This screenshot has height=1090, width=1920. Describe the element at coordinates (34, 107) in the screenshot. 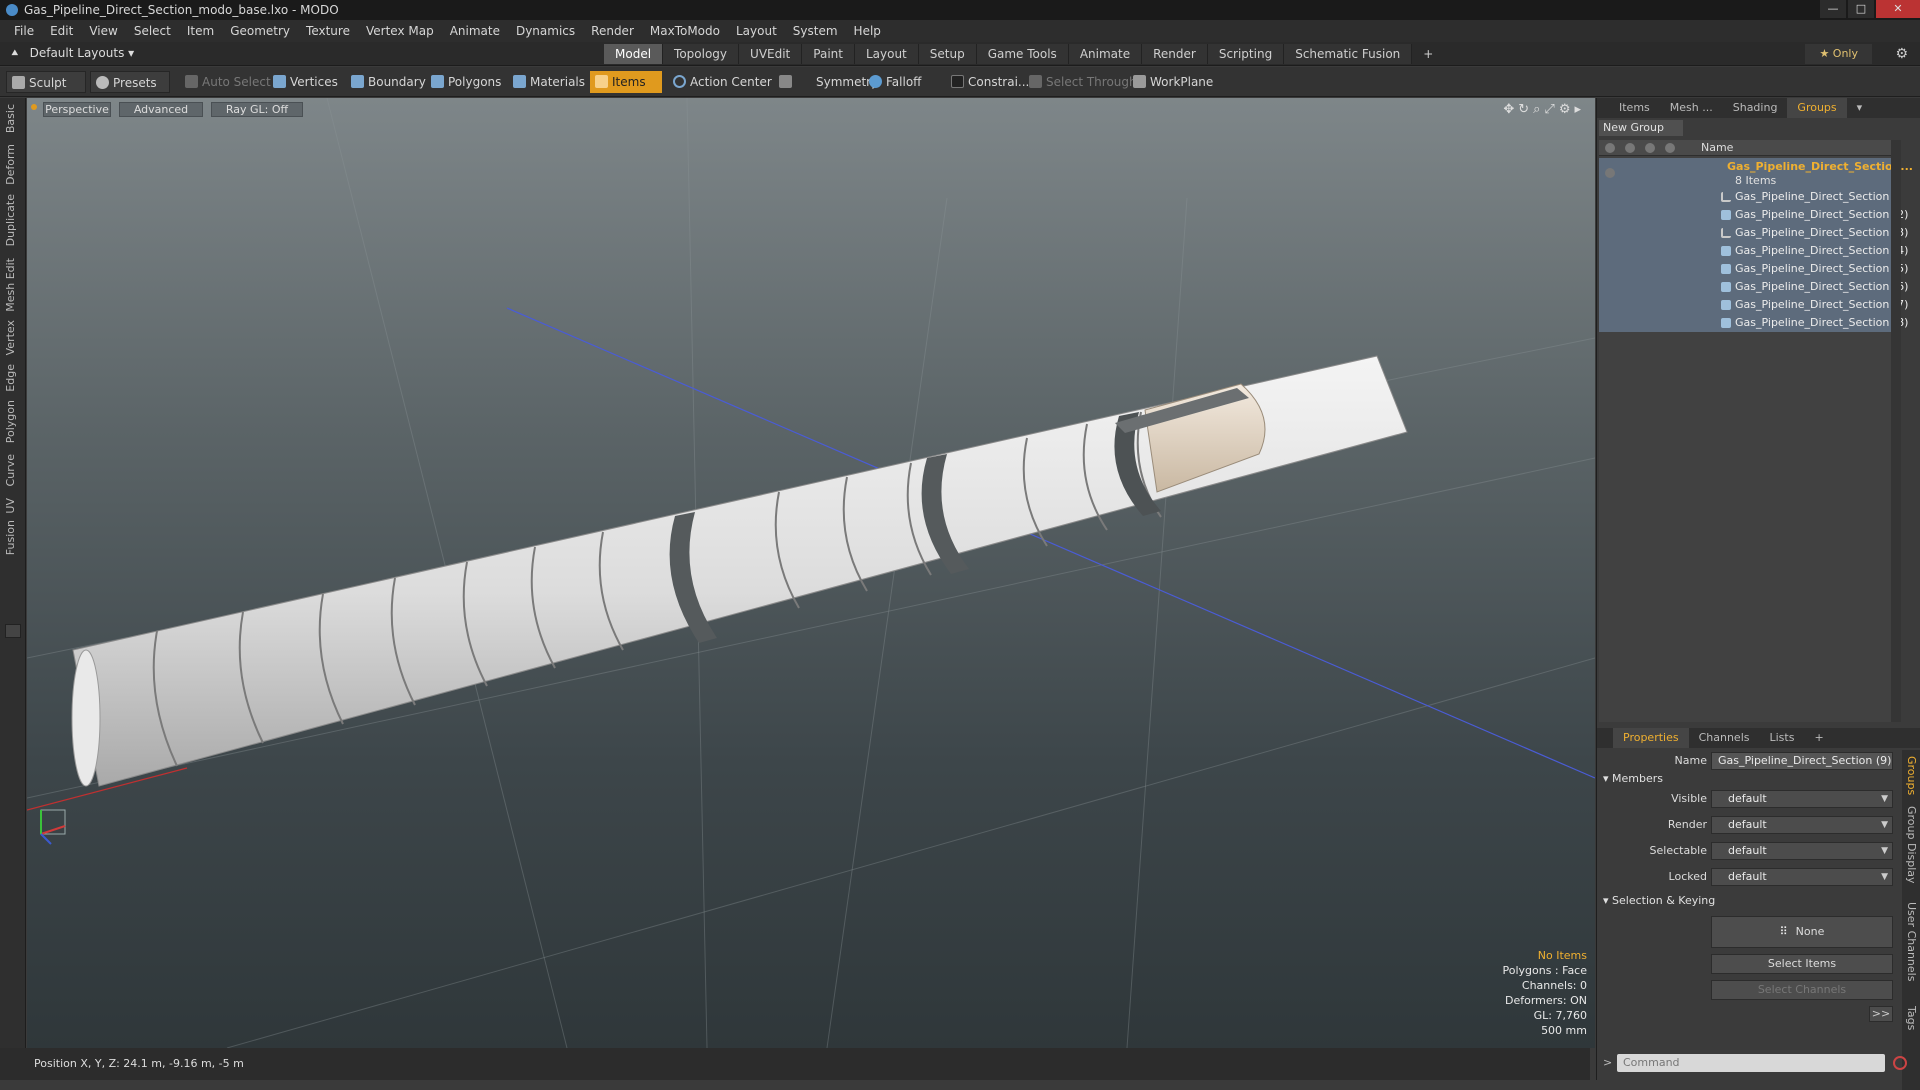

I see `viewport-menu-dot` at that location.